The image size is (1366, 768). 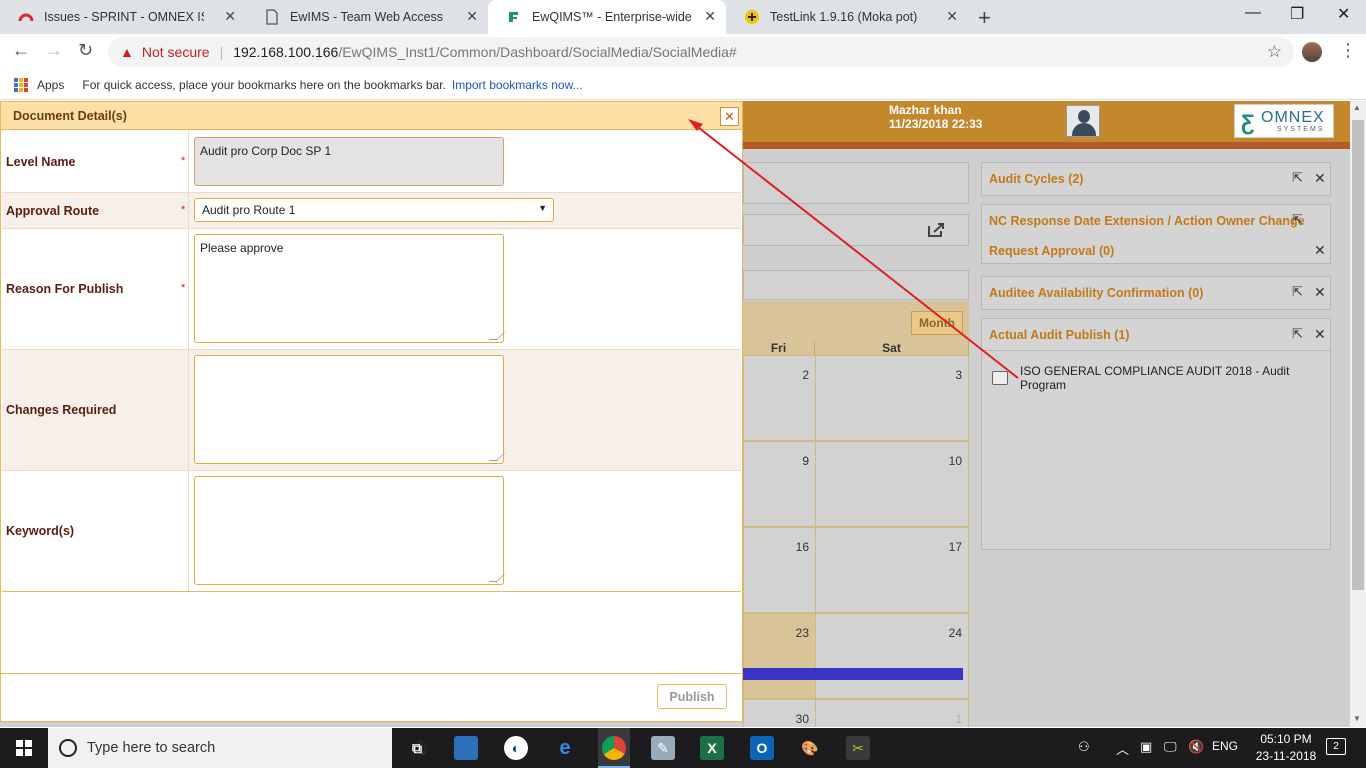 I want to click on paint-icon: 🎨, so click(x=810, y=748).